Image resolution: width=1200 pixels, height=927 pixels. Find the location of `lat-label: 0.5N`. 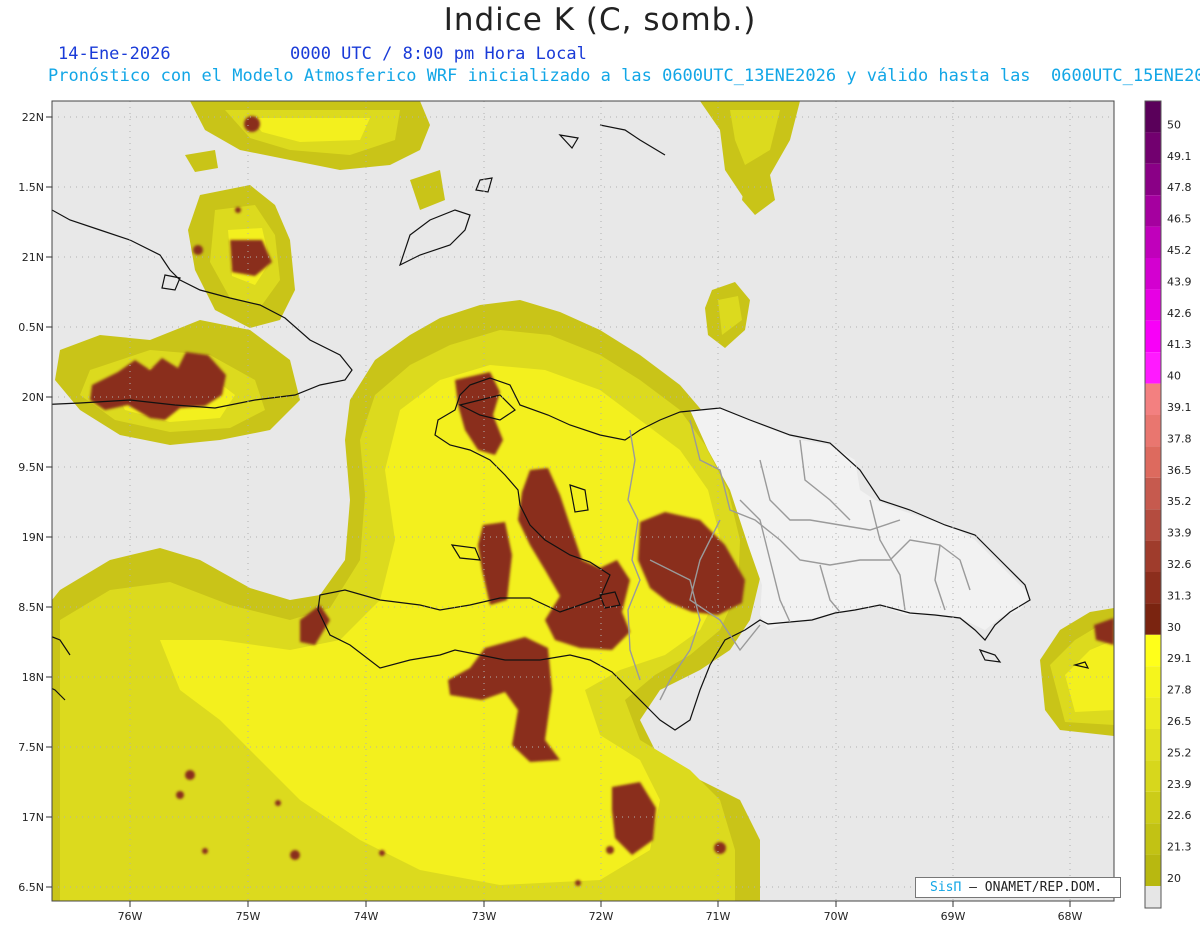

lat-label: 0.5N is located at coordinates (31, 327).